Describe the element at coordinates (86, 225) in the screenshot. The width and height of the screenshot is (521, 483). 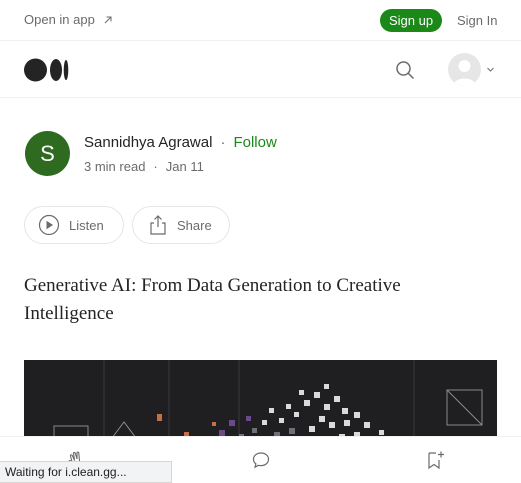
I see `listen-label: Listen` at that location.